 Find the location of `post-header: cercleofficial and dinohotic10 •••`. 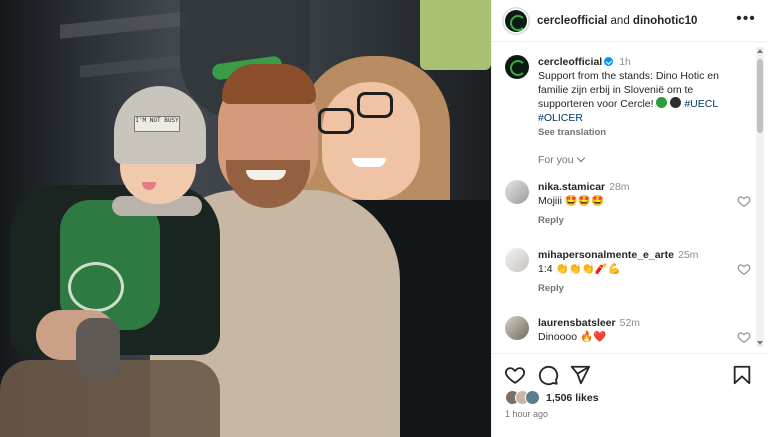

post-header: cercleofficial and dinohotic10 ••• is located at coordinates (630, 21).